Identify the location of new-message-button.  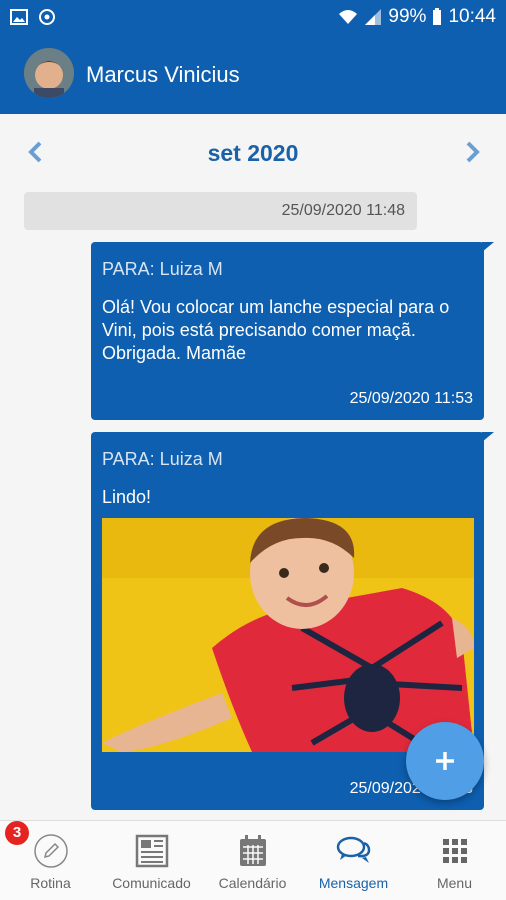
(445, 761).